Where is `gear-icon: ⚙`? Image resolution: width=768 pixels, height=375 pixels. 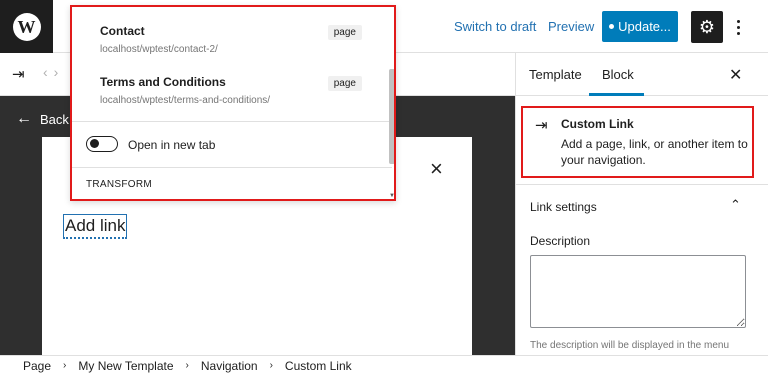 gear-icon: ⚙ is located at coordinates (707, 26).